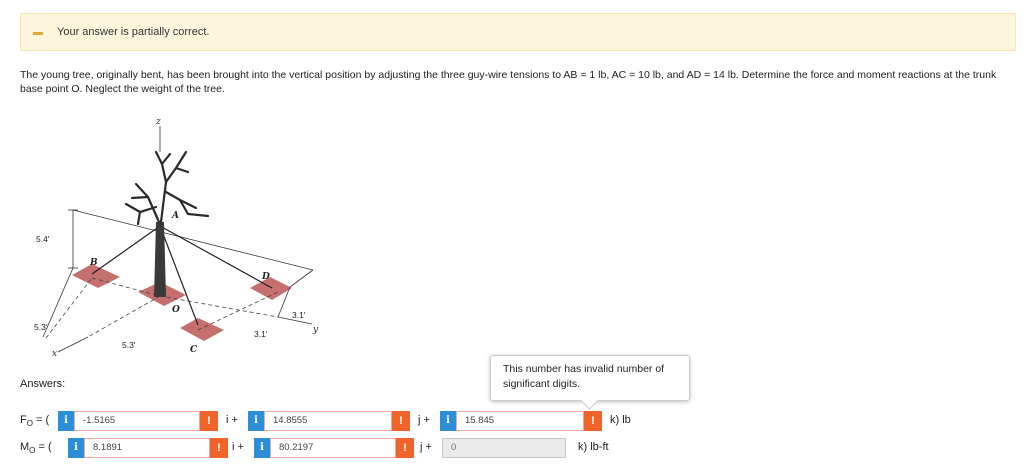  I want to click on force-i-input: -1.5165, so click(137, 421).